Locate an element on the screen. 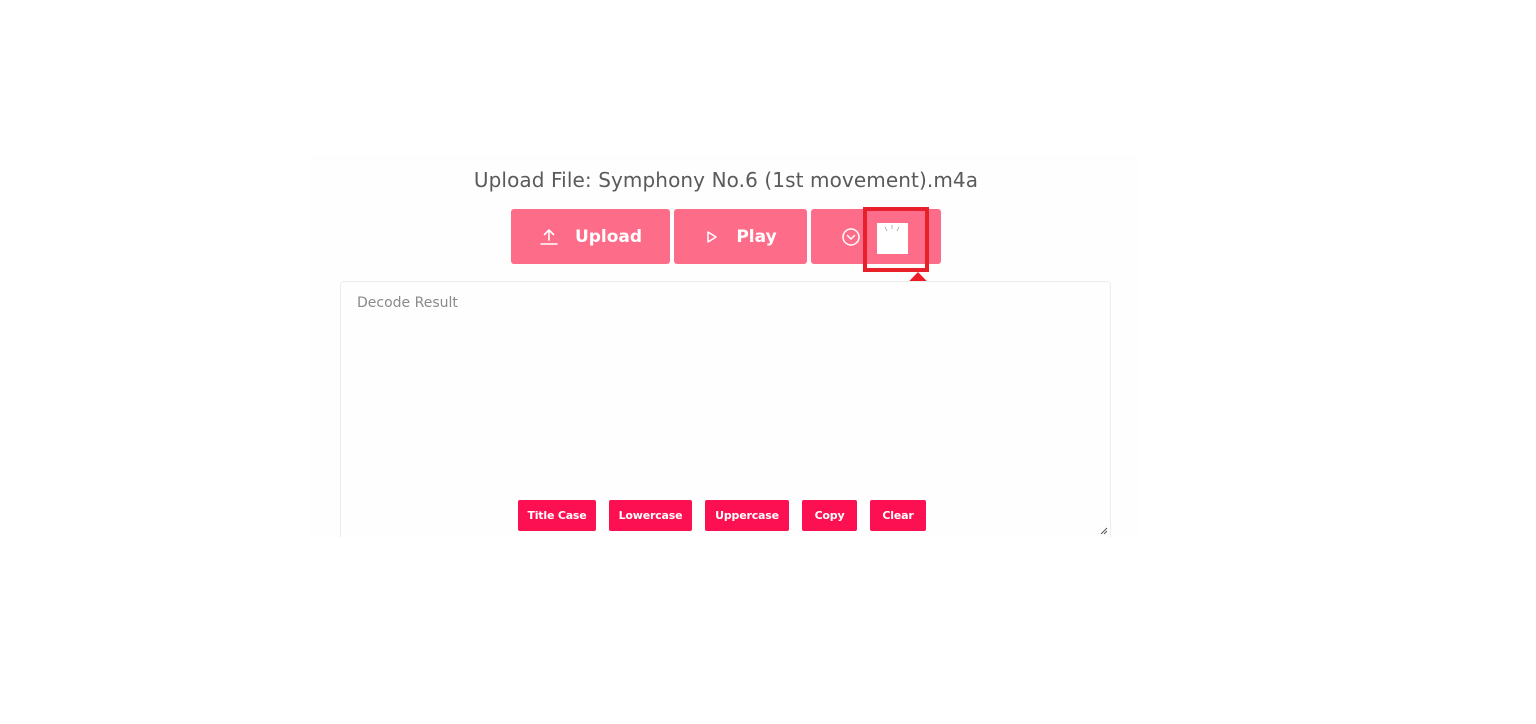 This screenshot has width=1536, height=724. clear-button: Clear is located at coordinates (898, 515).